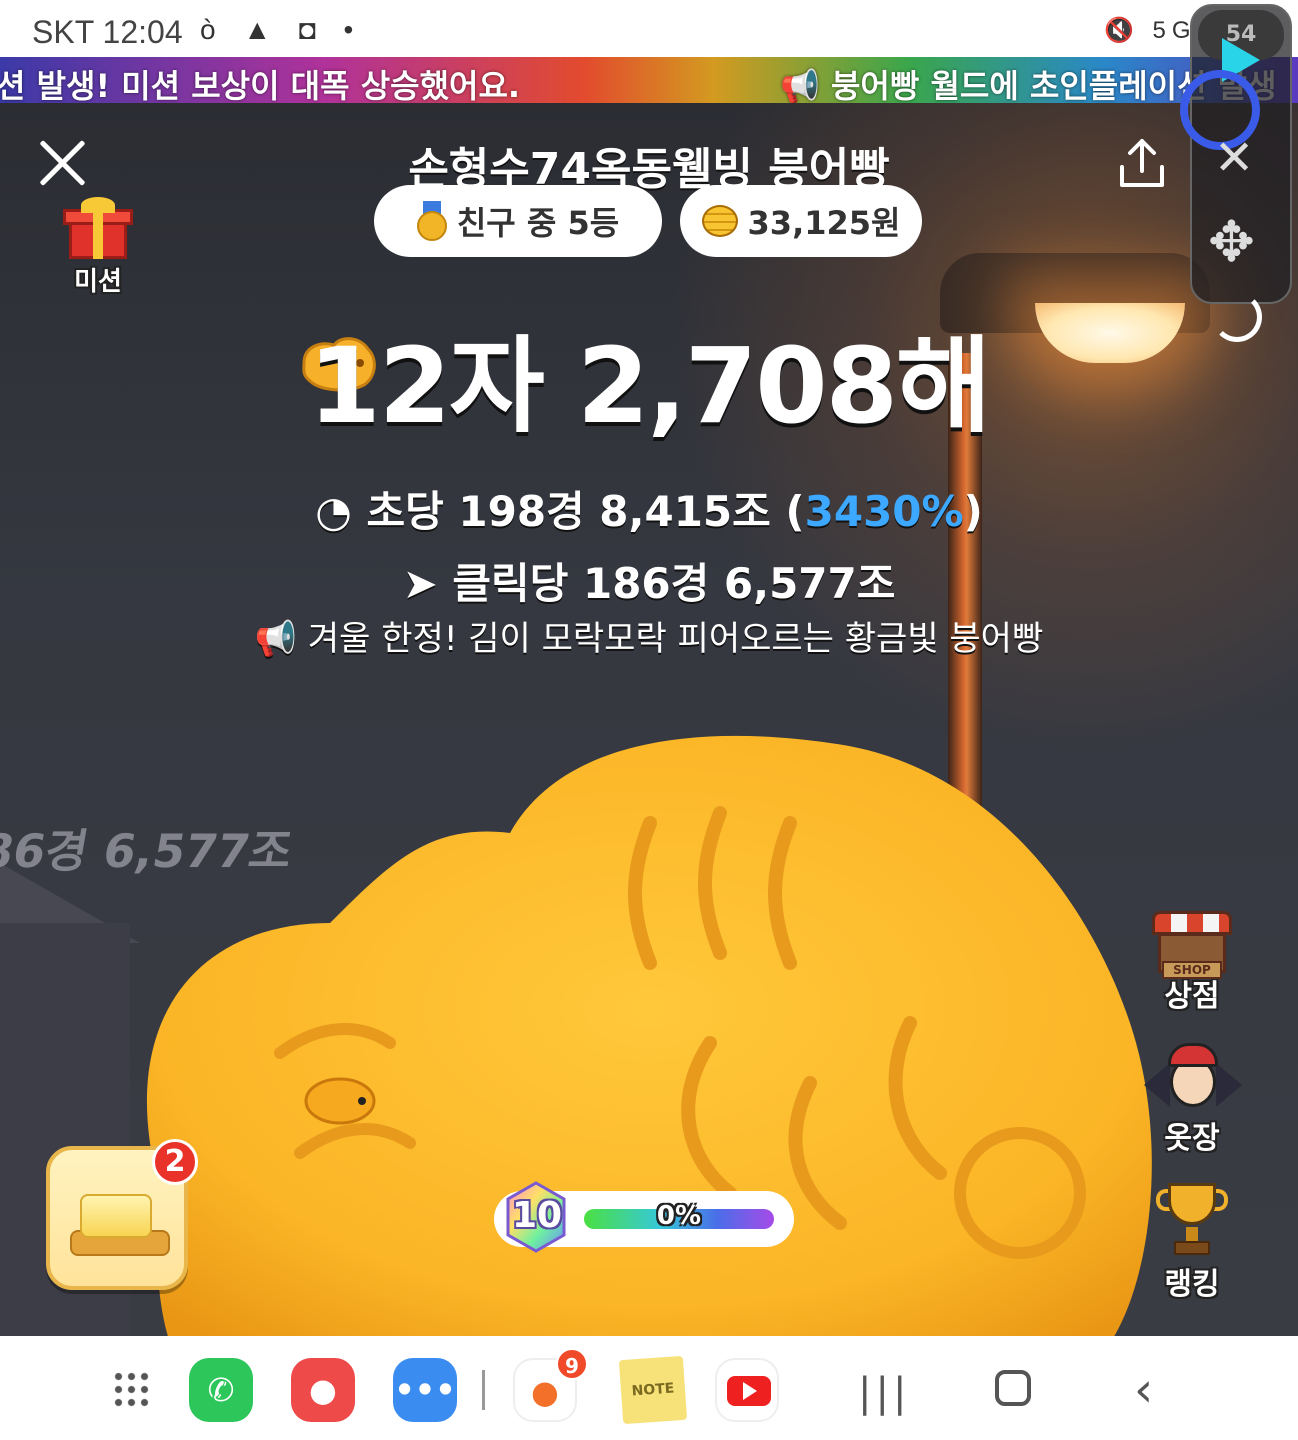  I want to click on cursor-icon: ➤, so click(427, 583).